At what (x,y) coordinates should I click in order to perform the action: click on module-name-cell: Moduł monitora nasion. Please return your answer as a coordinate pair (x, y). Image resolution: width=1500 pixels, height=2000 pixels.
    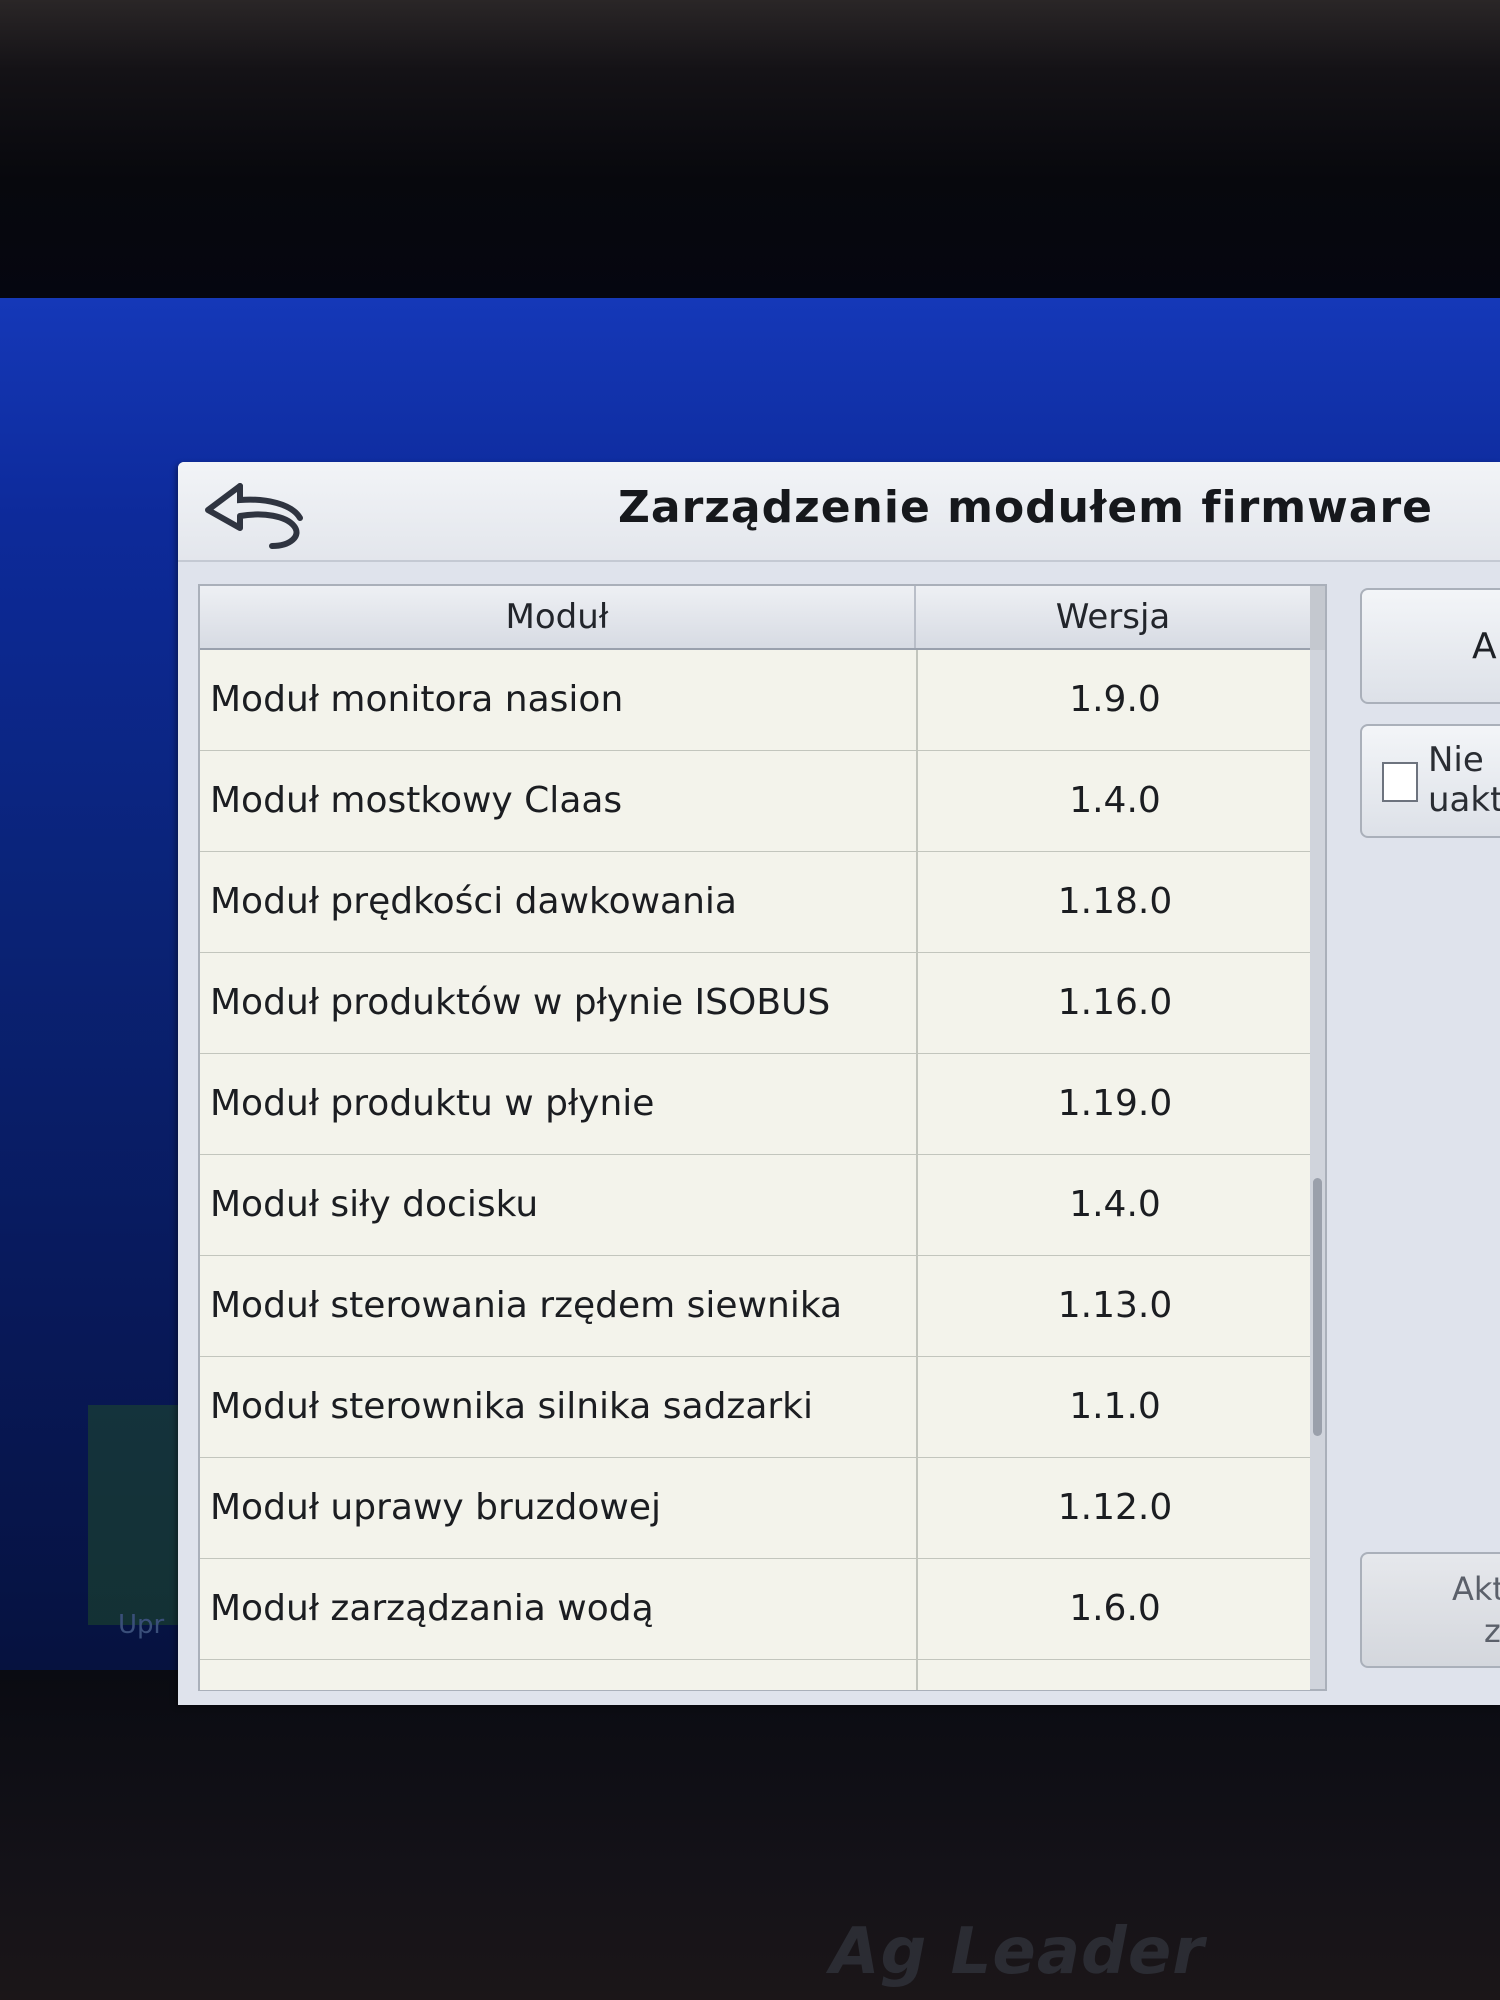
    Looking at the image, I should click on (417, 699).